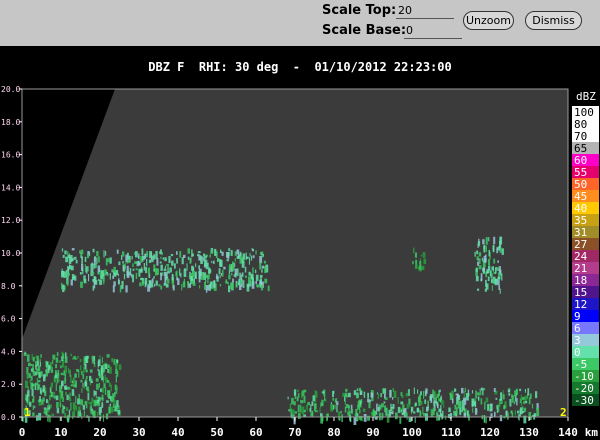 This screenshot has height=440, width=600. What do you see at coordinates (8, 286) in the screenshot?
I see `y-tick-label: 8.0` at bounding box center [8, 286].